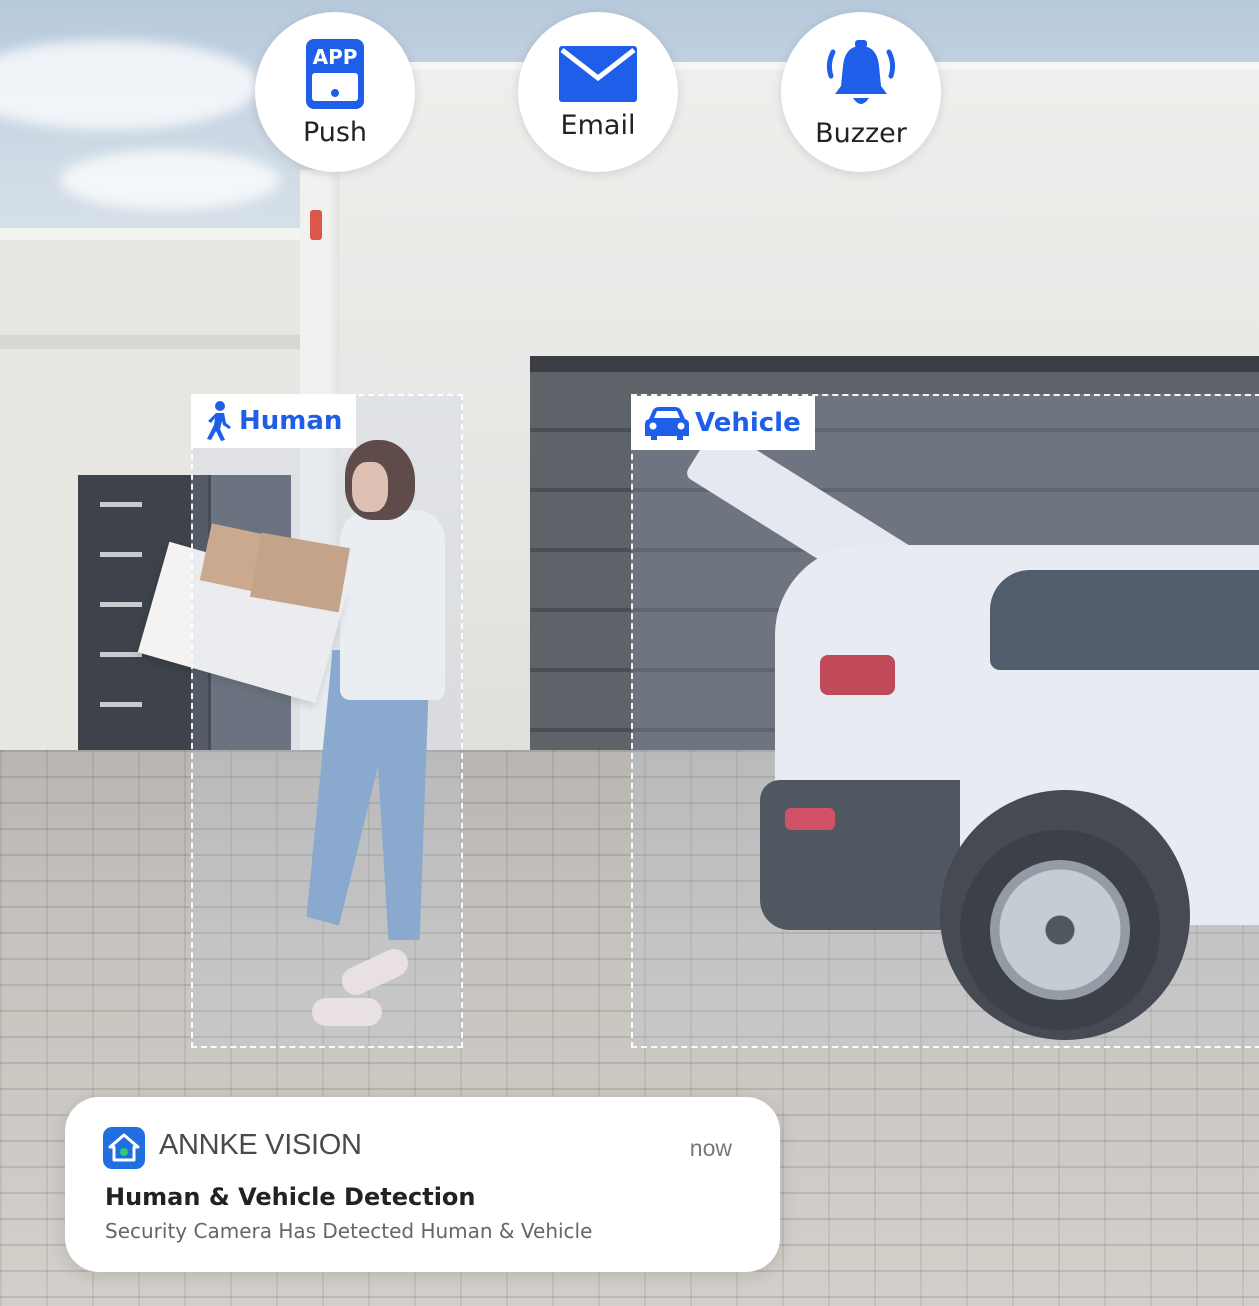  What do you see at coordinates (598, 125) in the screenshot?
I see `email-label: Email` at bounding box center [598, 125].